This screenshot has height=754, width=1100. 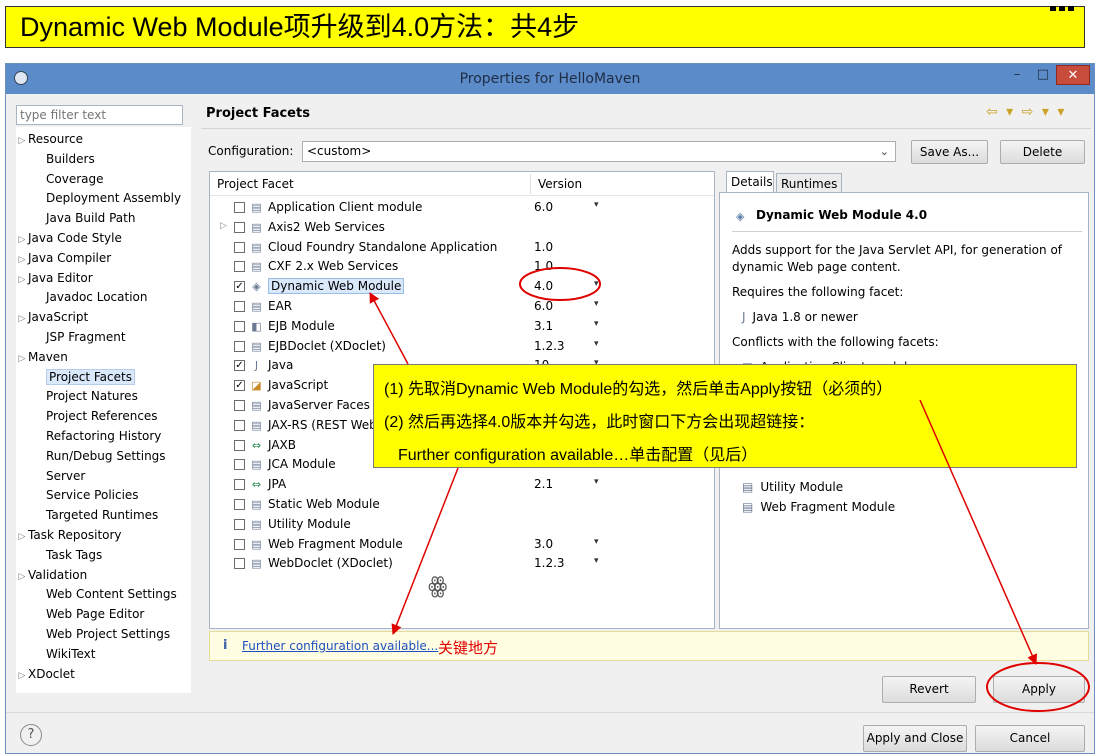 I want to click on facet-row: ▤ Utility Module, so click(x=462, y=525).